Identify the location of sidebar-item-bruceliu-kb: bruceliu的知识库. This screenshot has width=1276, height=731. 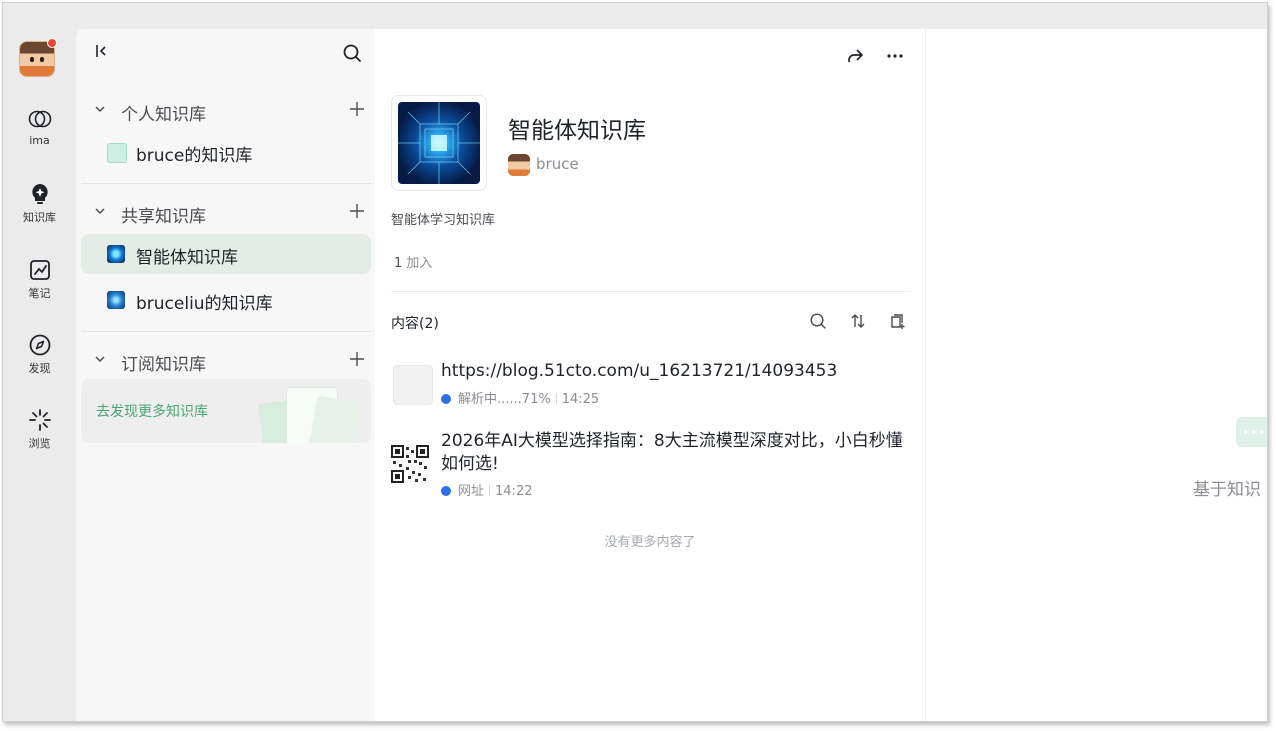
(226, 300).